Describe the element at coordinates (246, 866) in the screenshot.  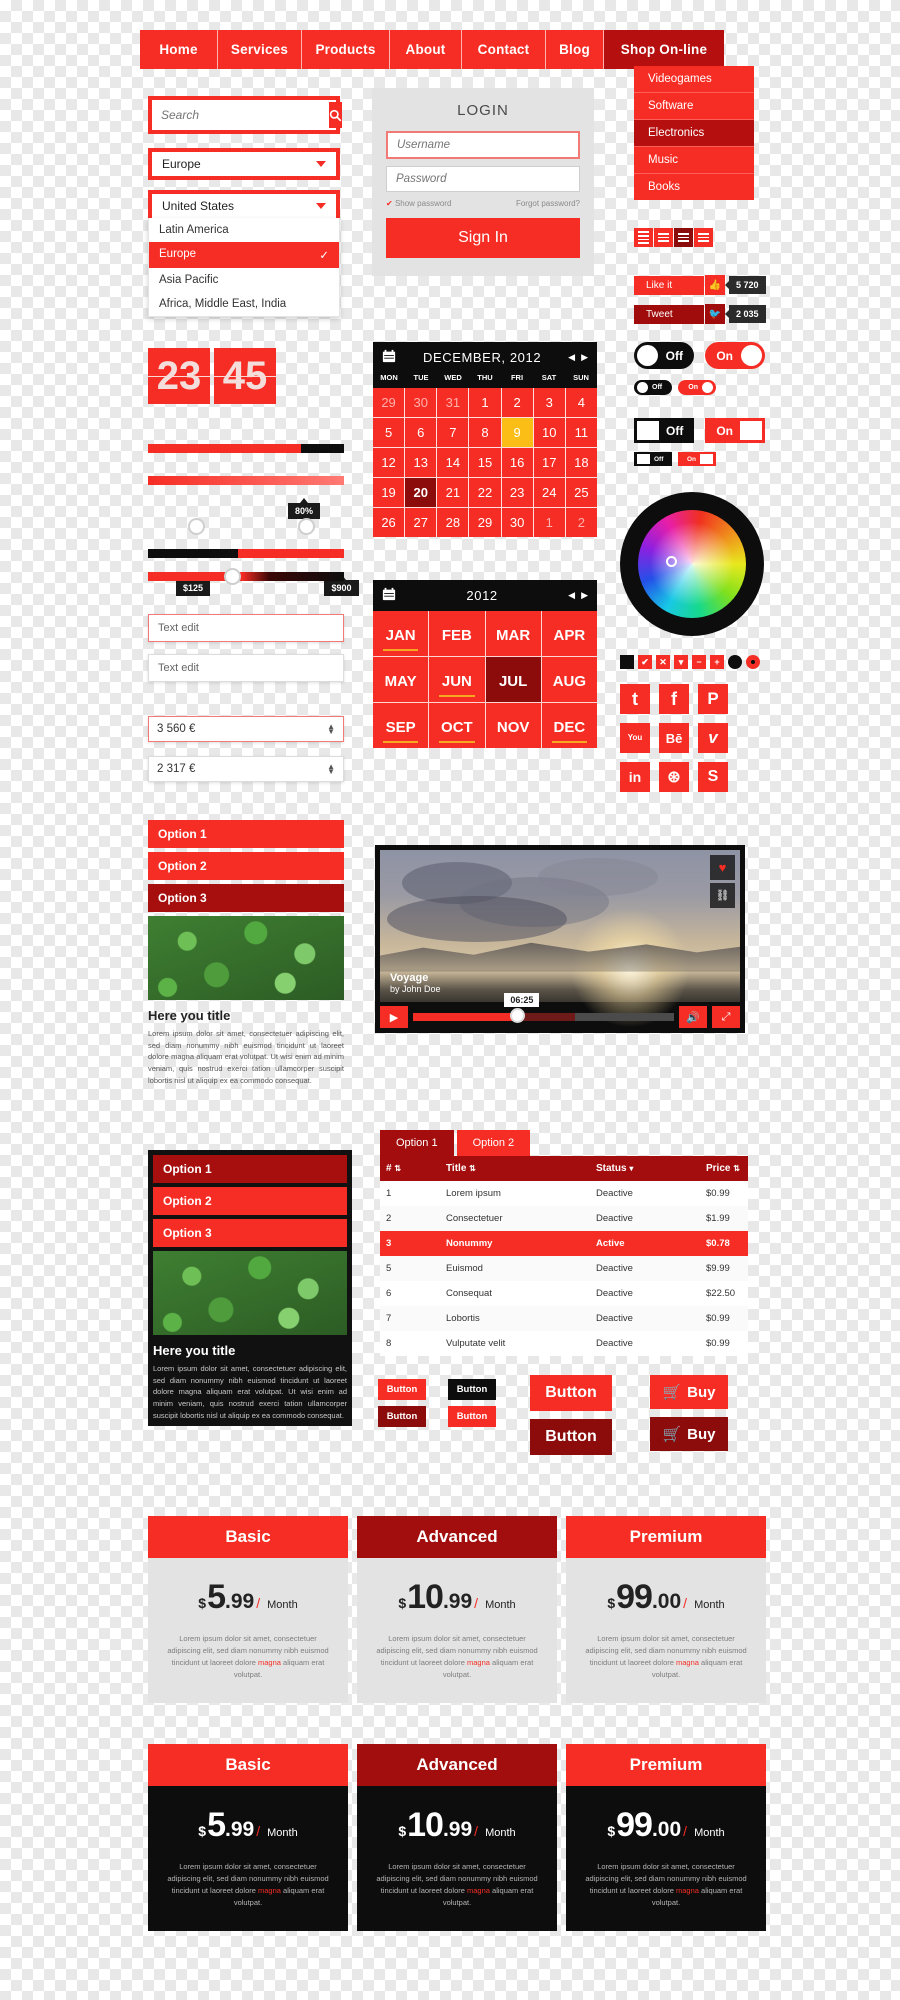
I see `accordion-light-option-2: Option 2` at that location.